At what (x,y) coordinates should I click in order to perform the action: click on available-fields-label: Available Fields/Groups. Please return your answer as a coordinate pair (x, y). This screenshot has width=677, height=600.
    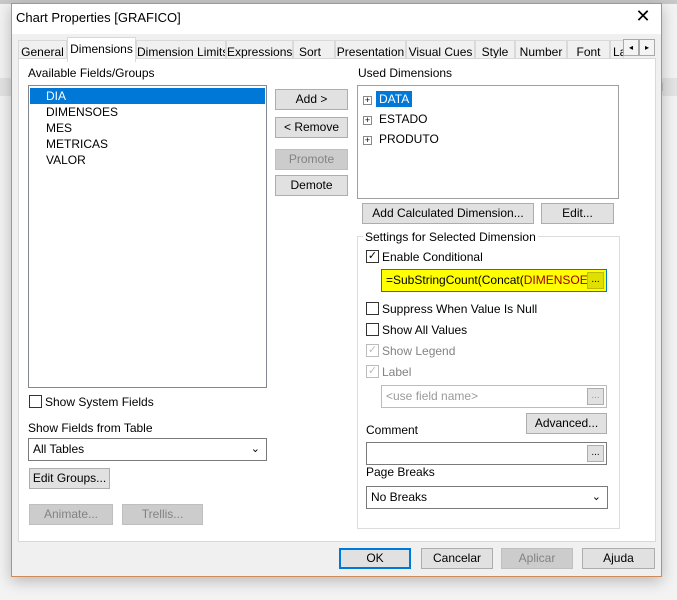
    Looking at the image, I should click on (91, 73).